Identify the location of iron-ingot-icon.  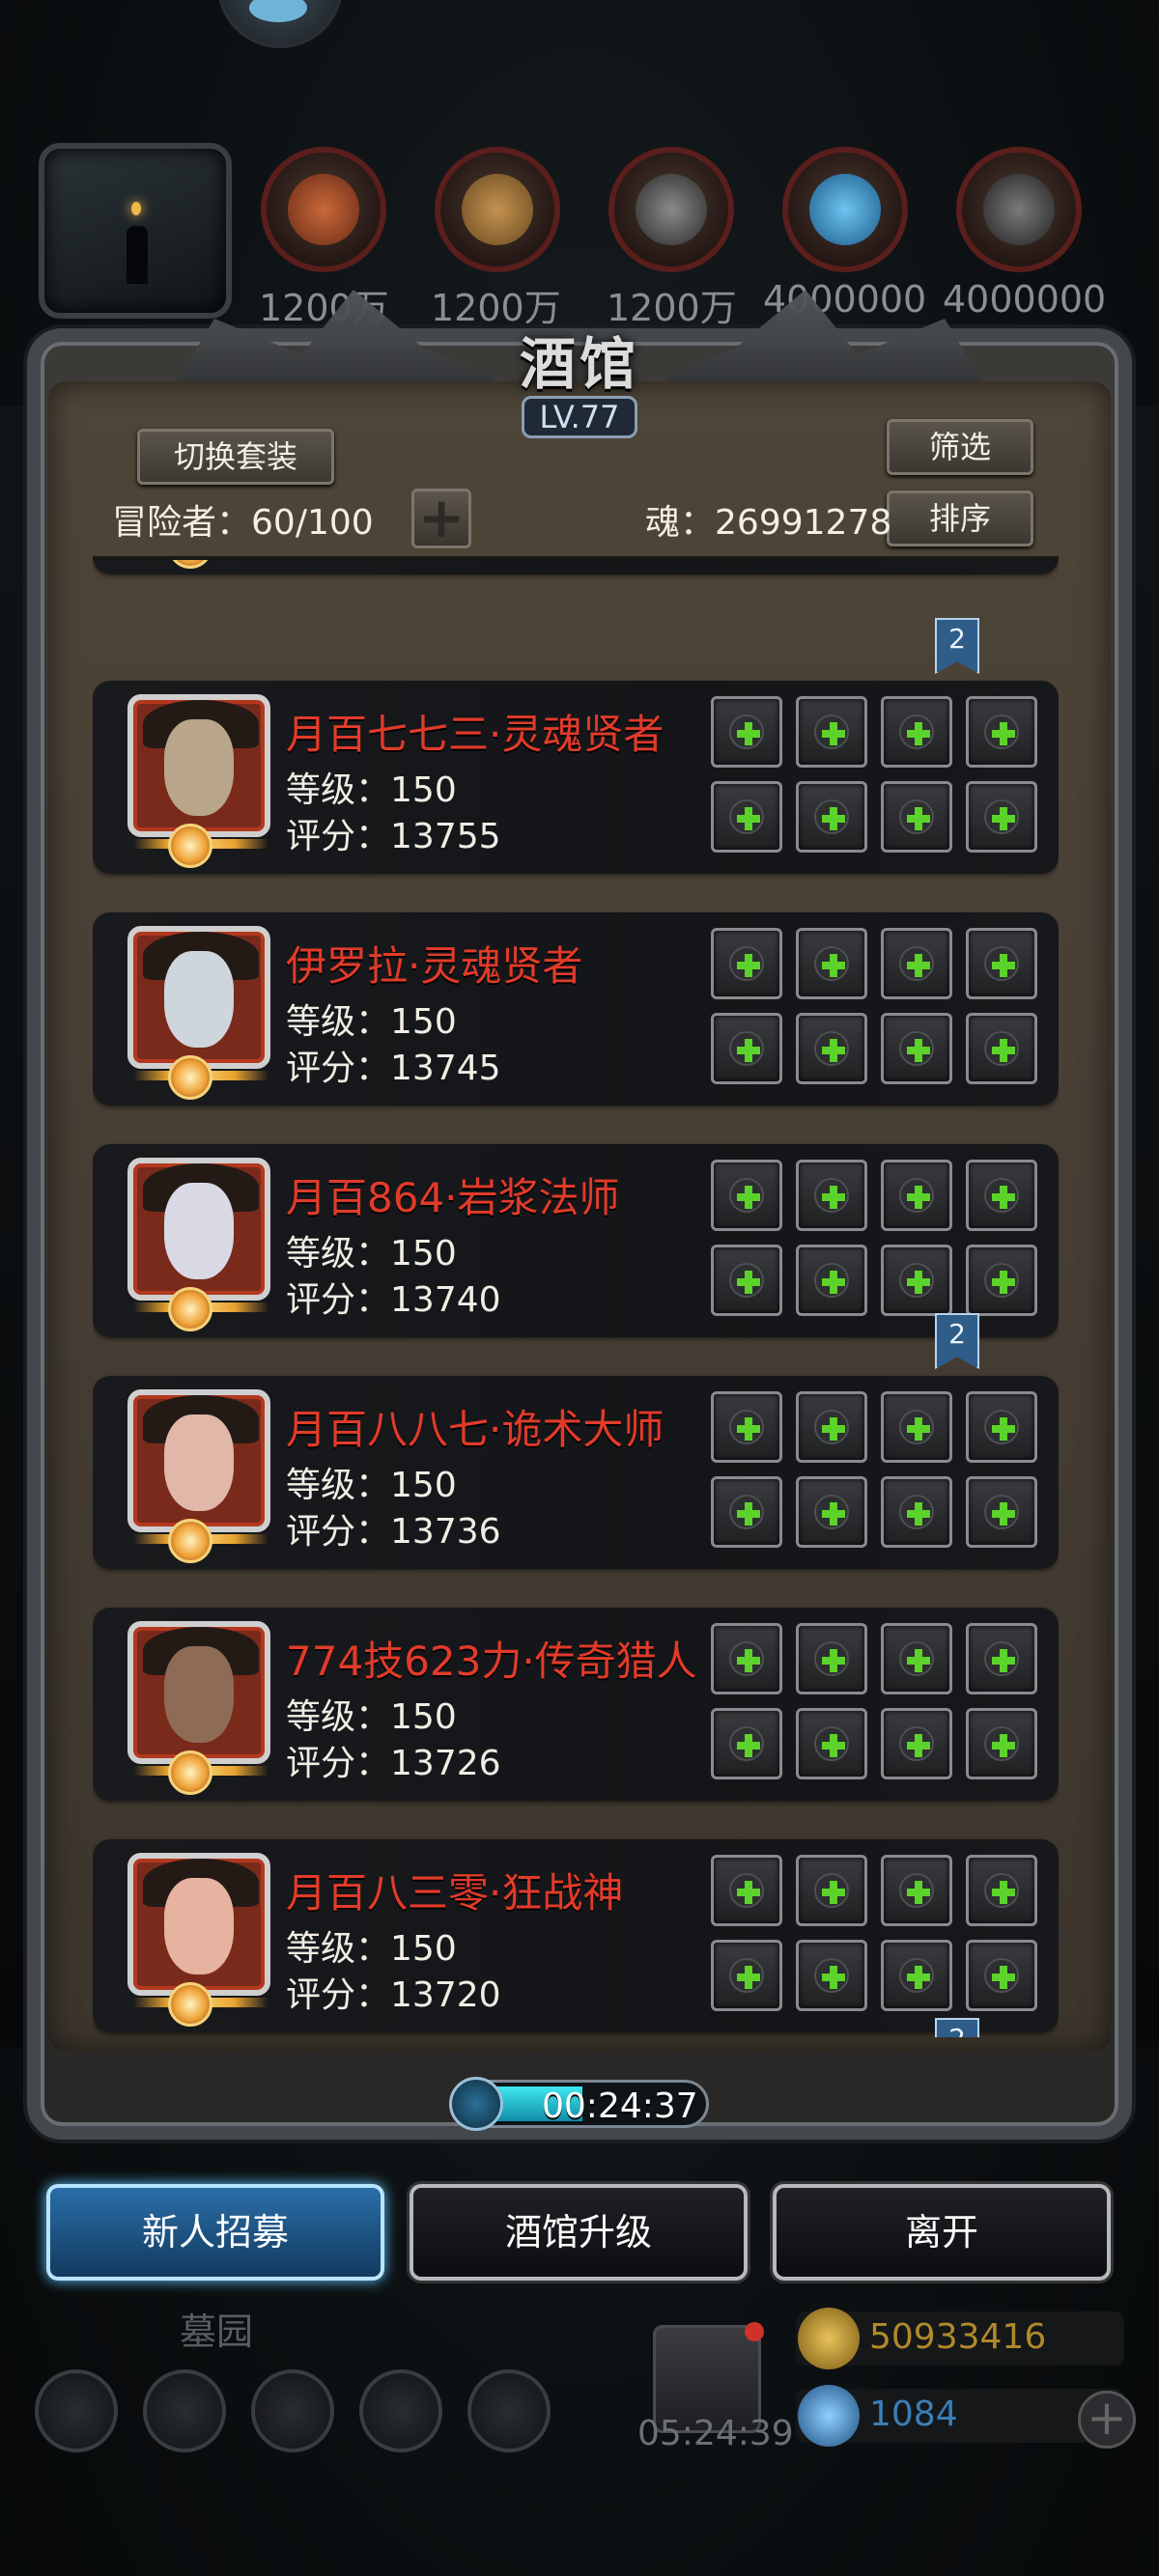
(671, 210).